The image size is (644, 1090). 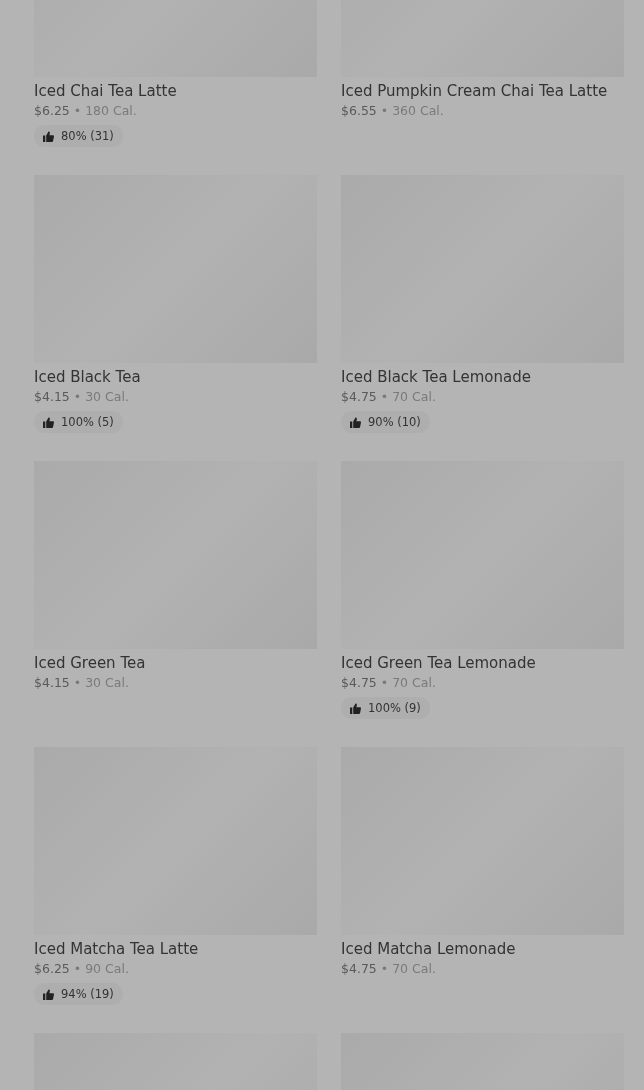 What do you see at coordinates (78, 136) in the screenshot?
I see `rating-badge: 80% (31)` at bounding box center [78, 136].